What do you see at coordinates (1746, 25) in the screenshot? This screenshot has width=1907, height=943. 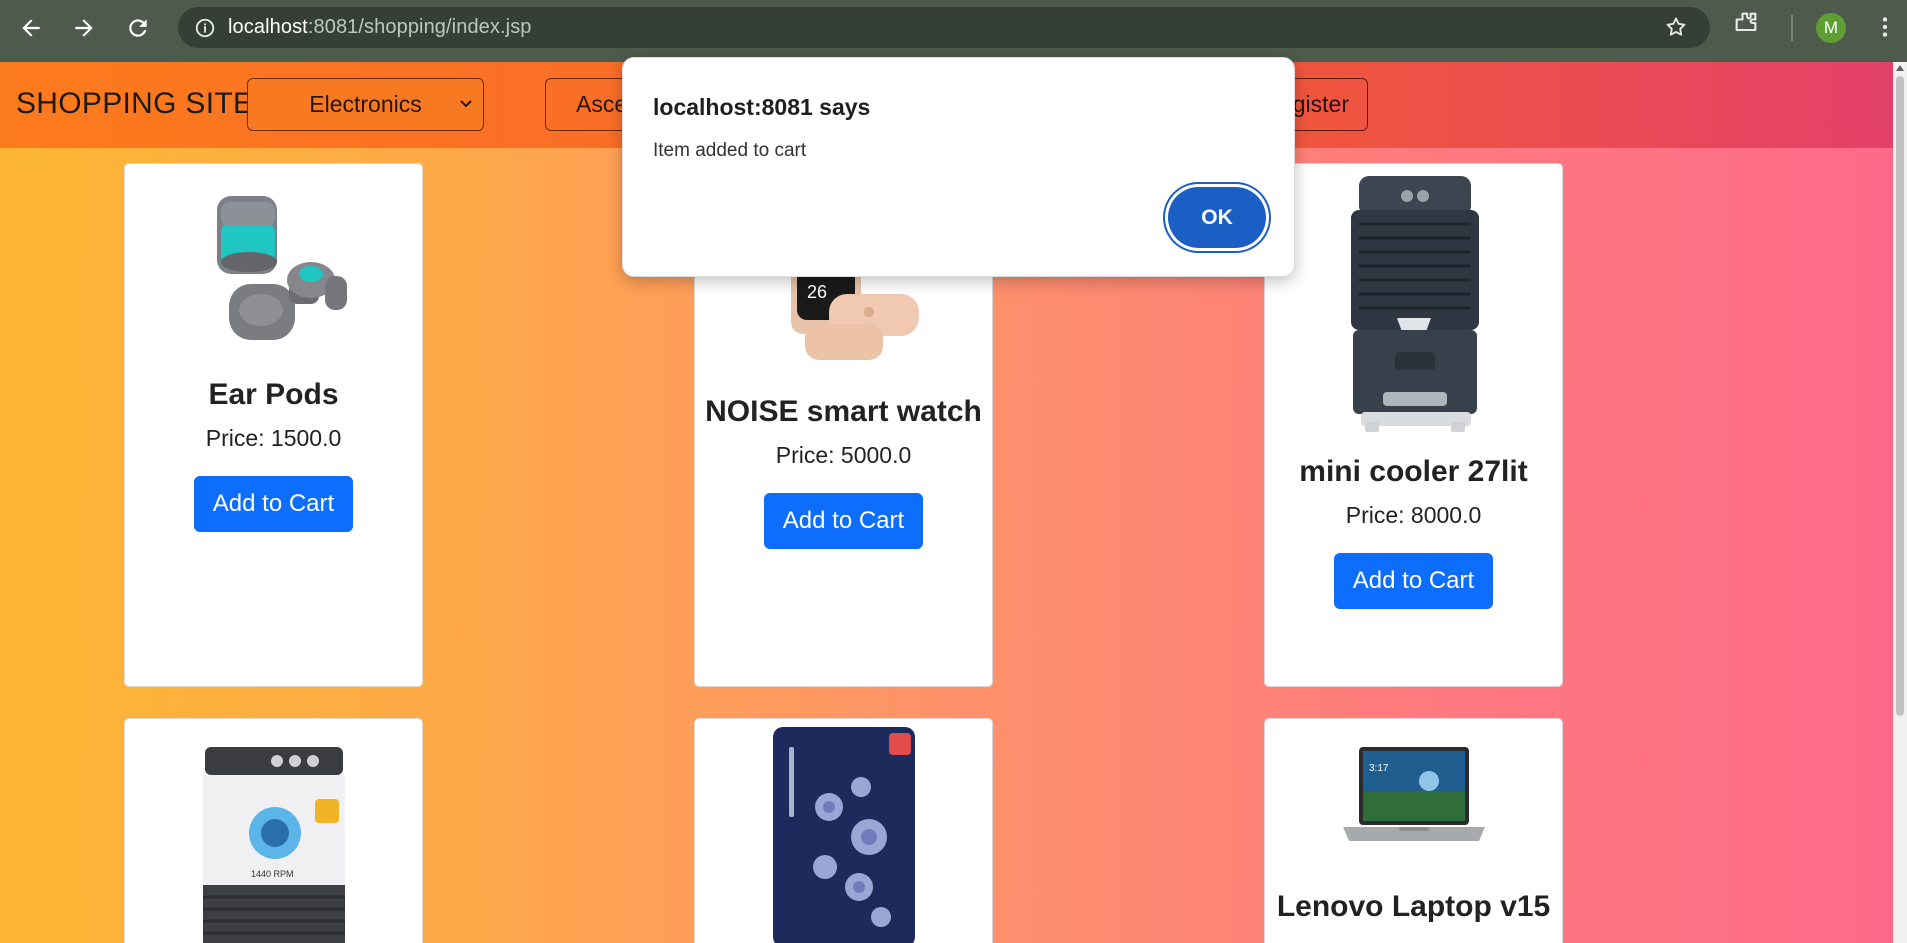 I see `extensions-puzzle-icon` at bounding box center [1746, 25].